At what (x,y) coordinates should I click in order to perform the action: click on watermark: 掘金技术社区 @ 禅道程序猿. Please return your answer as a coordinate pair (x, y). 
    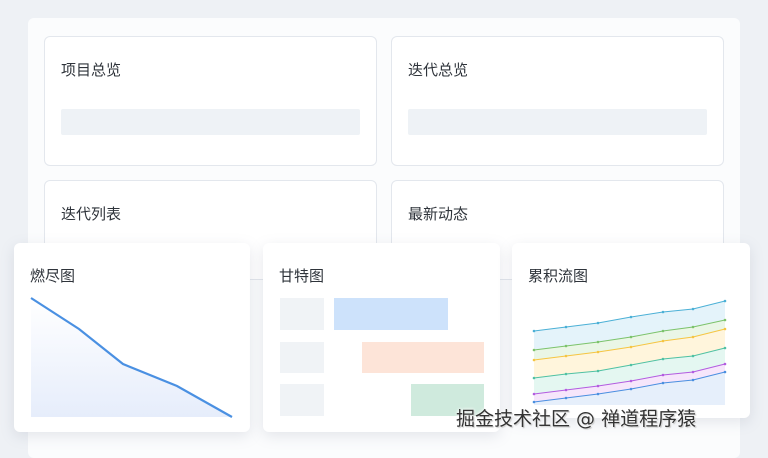
    Looking at the image, I should click on (576, 419).